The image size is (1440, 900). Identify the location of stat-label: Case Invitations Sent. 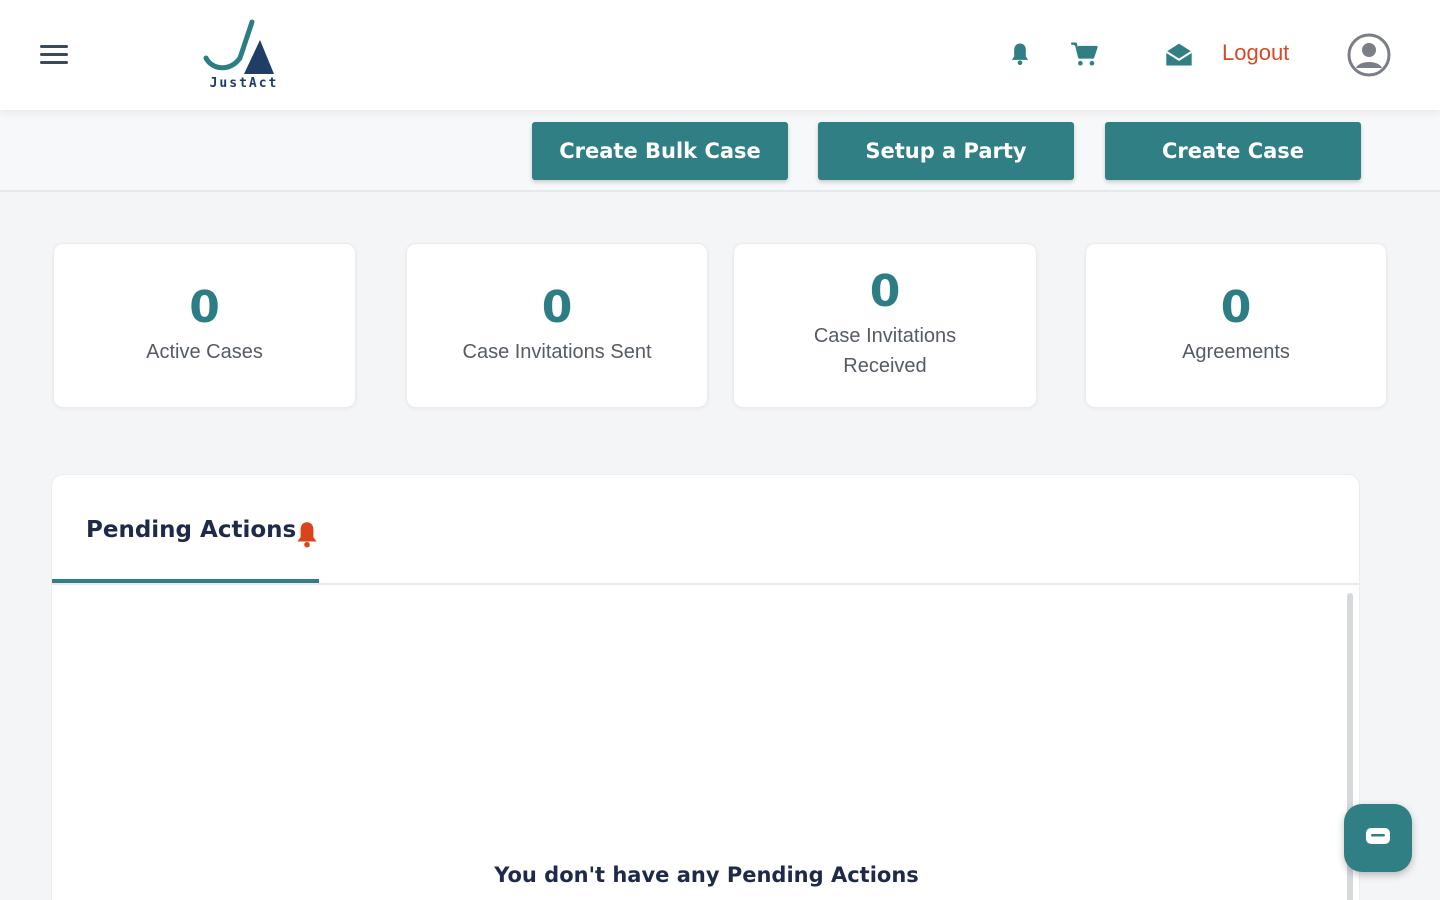
(557, 352).